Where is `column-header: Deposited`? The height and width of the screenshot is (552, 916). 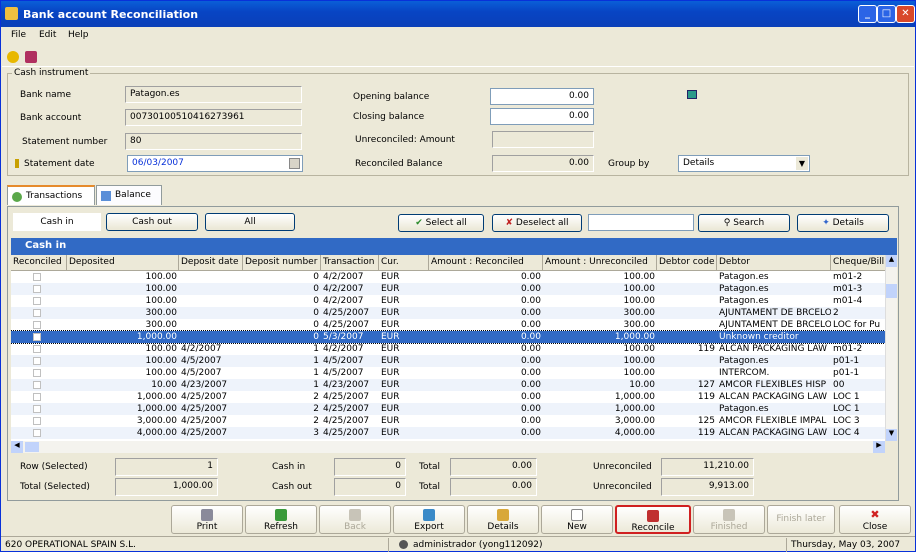
column-header: Deposited is located at coordinates (123, 263).